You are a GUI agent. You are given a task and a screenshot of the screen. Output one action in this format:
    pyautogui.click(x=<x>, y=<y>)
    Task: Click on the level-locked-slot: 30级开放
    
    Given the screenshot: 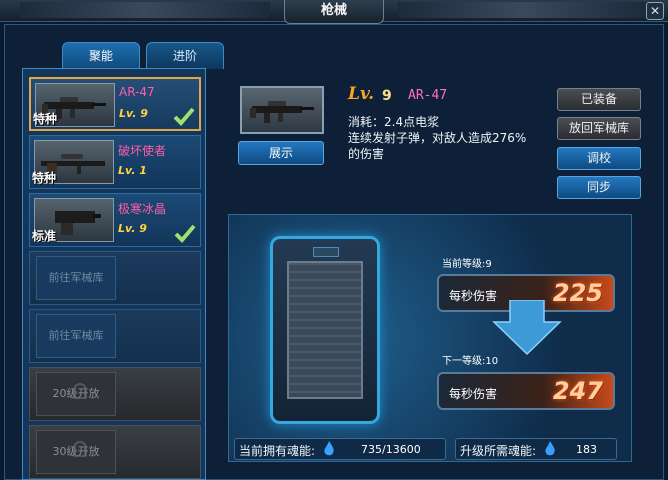 What is the action you would take?
    pyautogui.click(x=115, y=452)
    